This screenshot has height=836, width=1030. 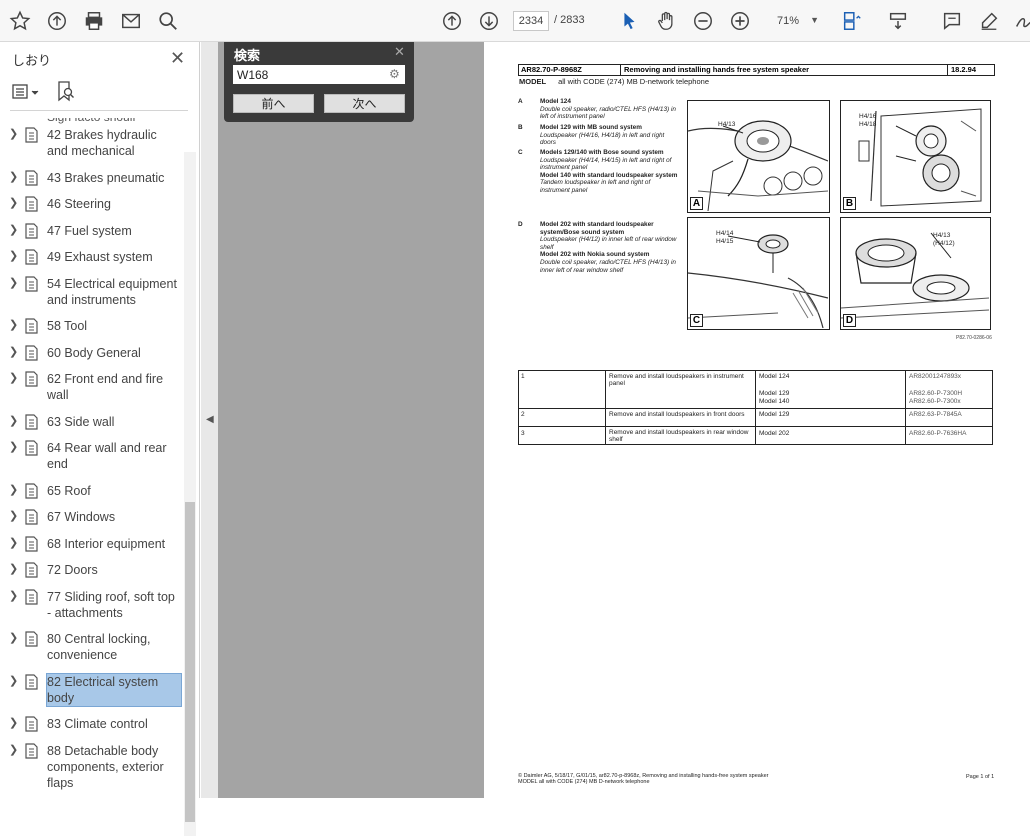 I want to click on find-popup: 検索 ✕ ⚙ 前へ 次へ, so click(x=319, y=82).